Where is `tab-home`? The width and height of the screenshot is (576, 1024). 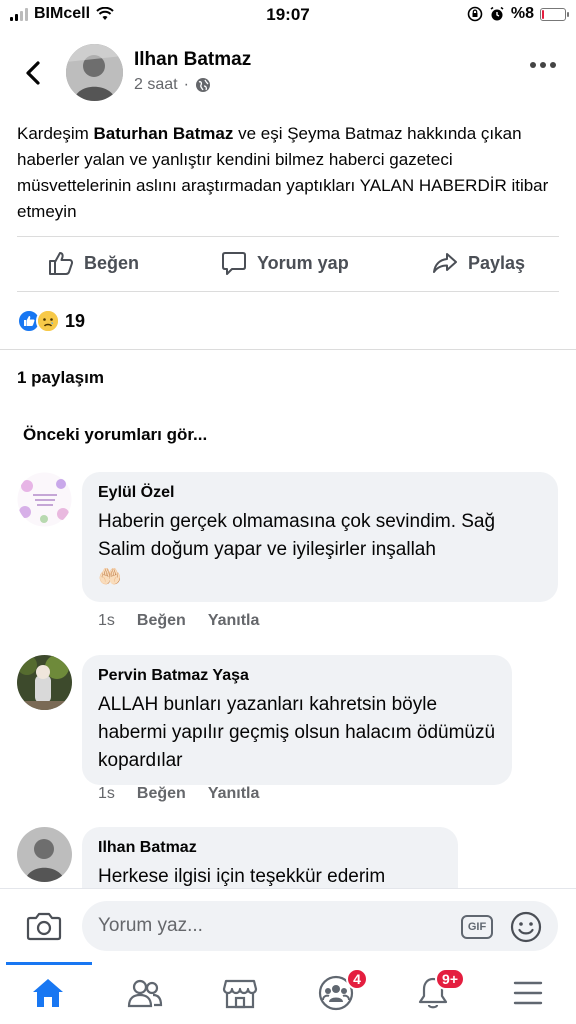 tab-home is located at coordinates (48, 993).